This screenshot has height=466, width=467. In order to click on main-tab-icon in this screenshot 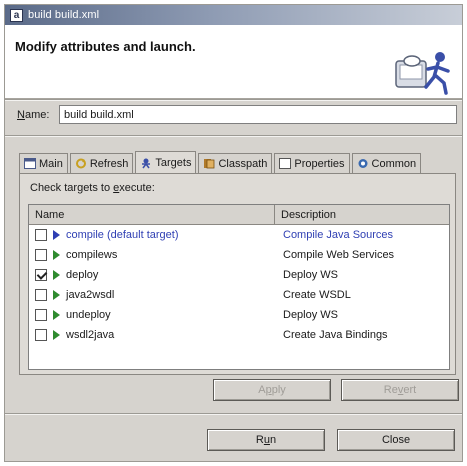, I will do `click(30, 163)`.